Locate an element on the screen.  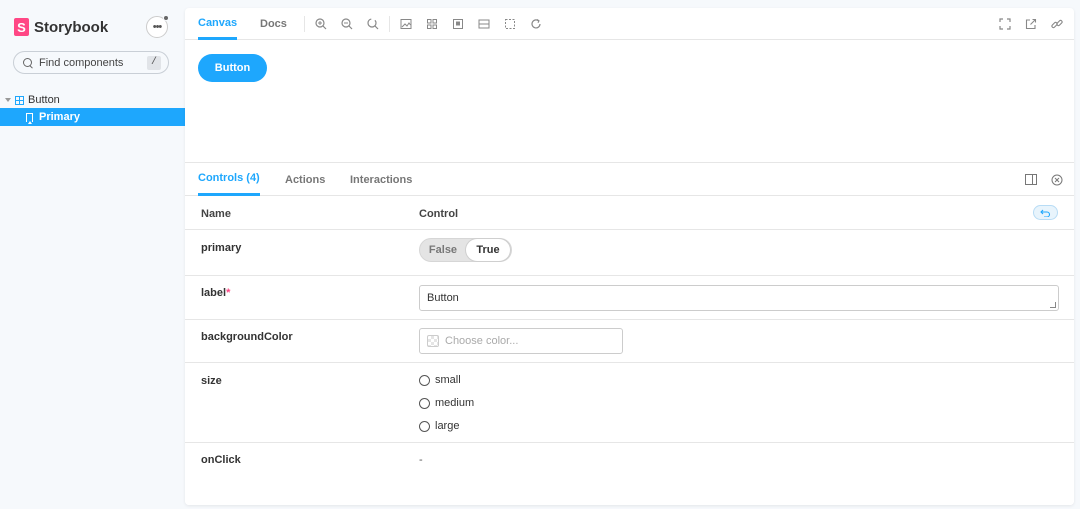
tab-controls: Controls (4) is located at coordinates (229, 179).